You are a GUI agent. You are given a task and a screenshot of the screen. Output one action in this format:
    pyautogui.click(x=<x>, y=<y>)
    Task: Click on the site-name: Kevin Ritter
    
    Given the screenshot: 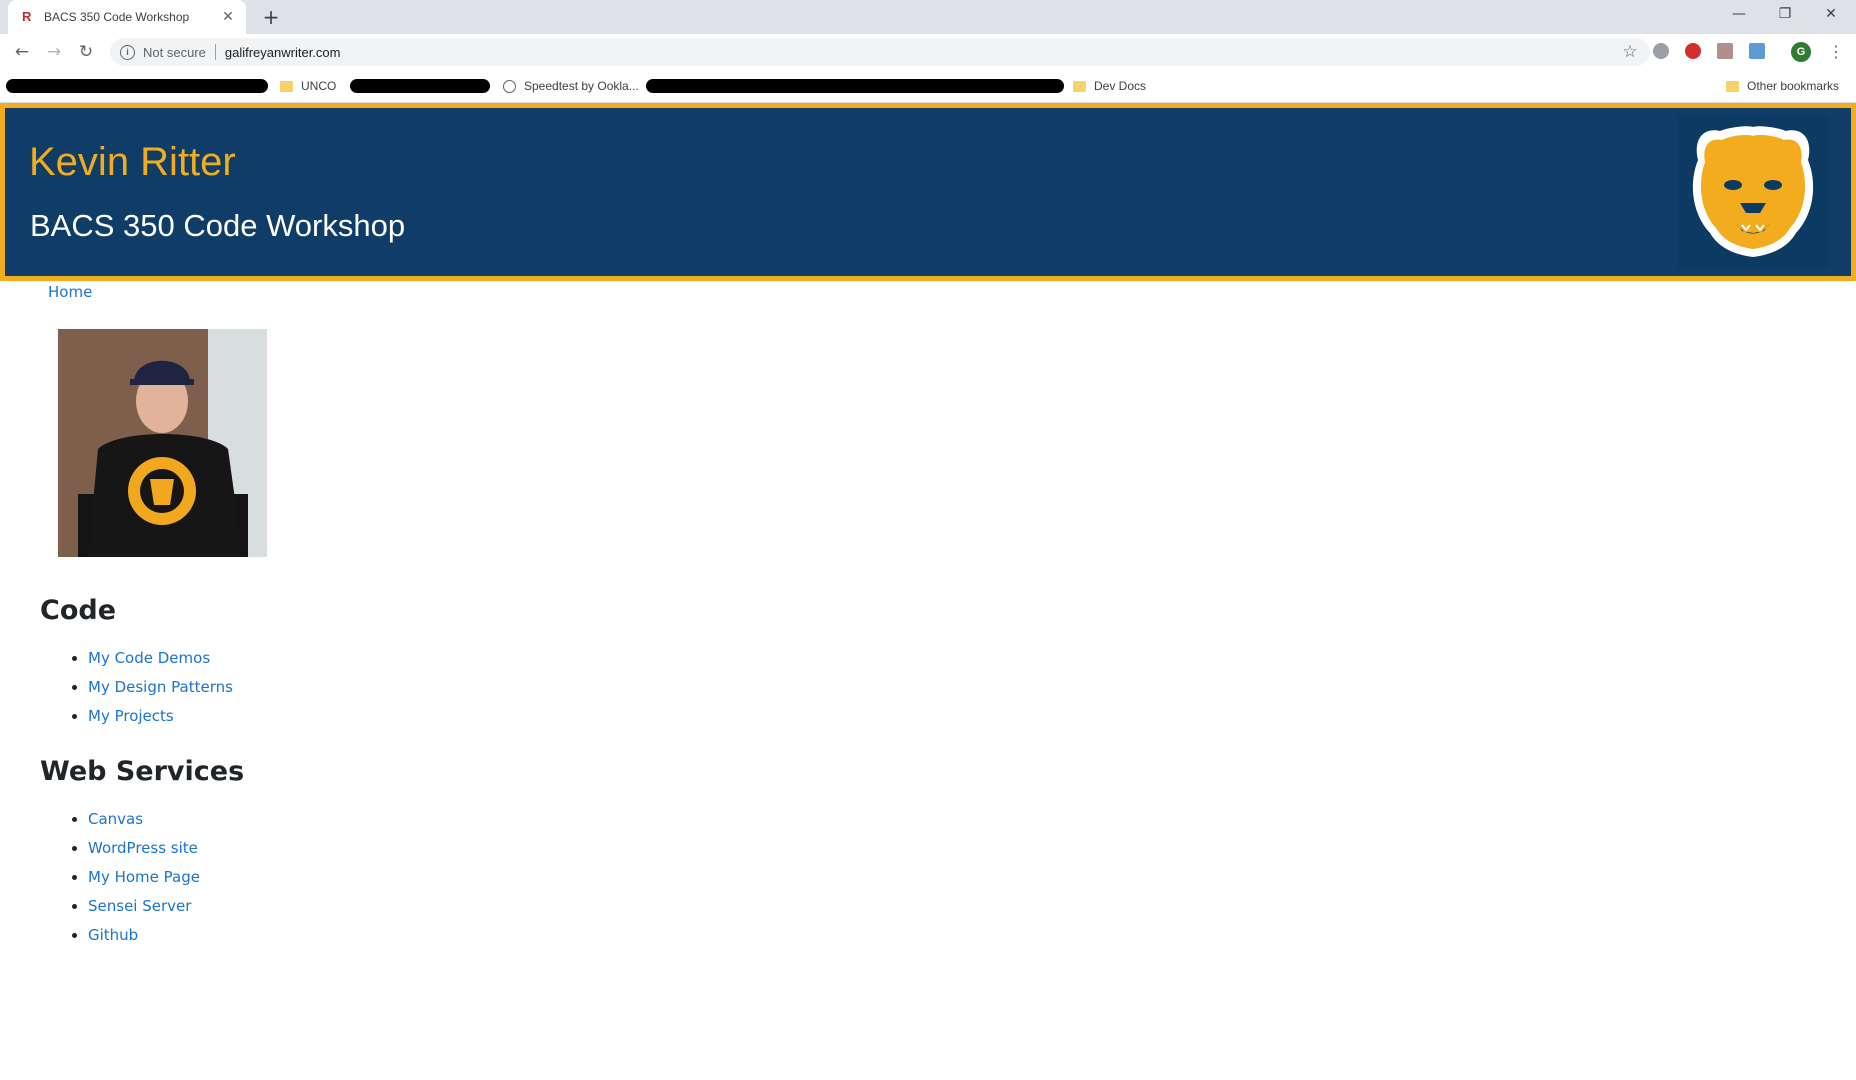 What is the action you would take?
    pyautogui.click(x=132, y=162)
    